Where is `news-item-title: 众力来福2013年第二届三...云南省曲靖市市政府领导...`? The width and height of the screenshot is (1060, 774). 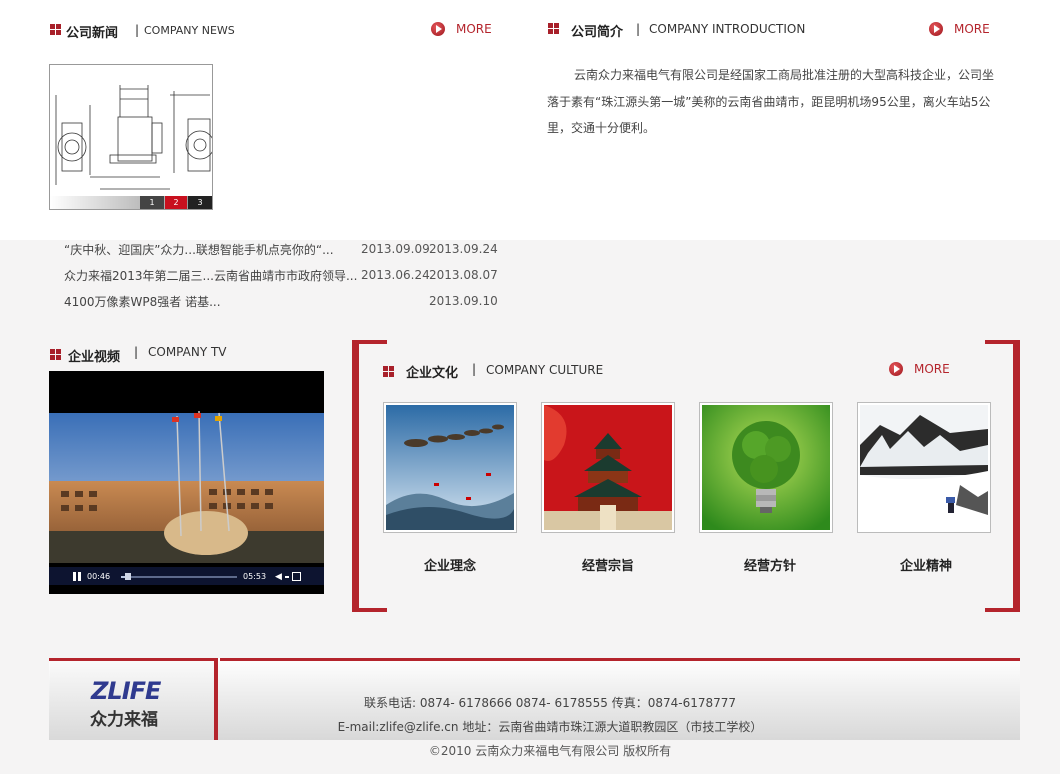 news-item-title: 众力来福2013年第二届三...云南省曲靖市市政府领导... is located at coordinates (210, 275).